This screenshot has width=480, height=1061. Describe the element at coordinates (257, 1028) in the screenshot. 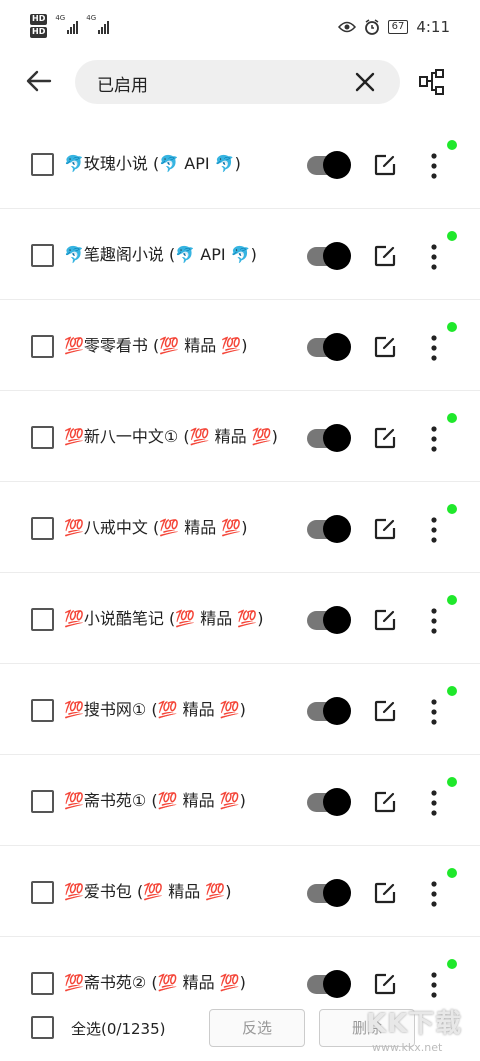

I see `invert-selection-button: 反选` at that location.